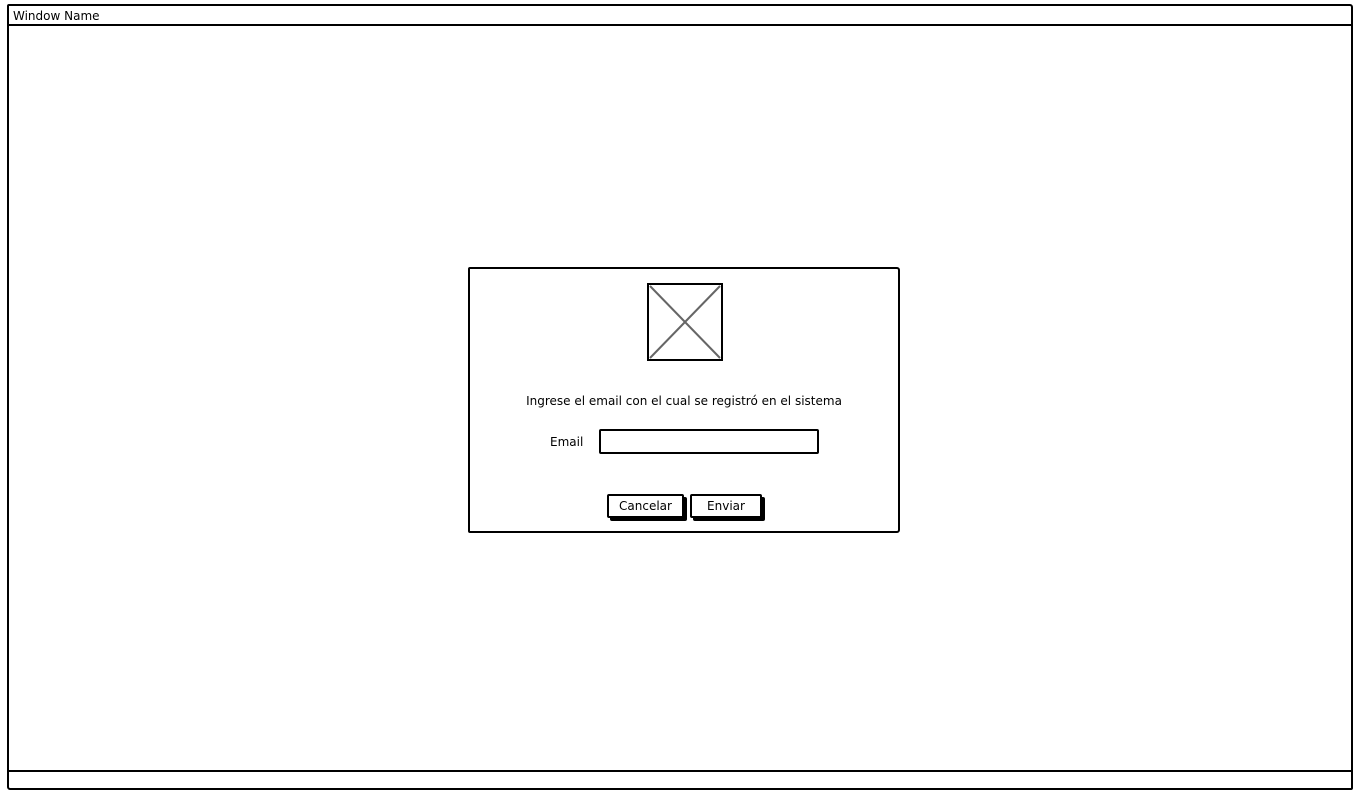 Image resolution: width=1360 pixels, height=794 pixels. I want to click on email-input, so click(709, 441).